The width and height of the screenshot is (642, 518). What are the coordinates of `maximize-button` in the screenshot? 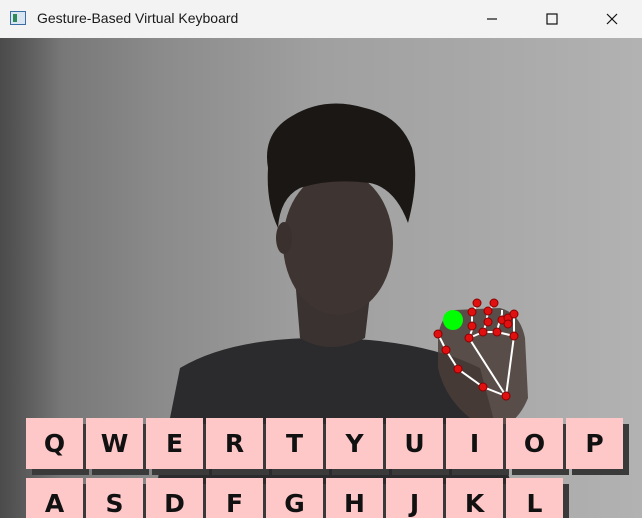 It's located at (552, 19).